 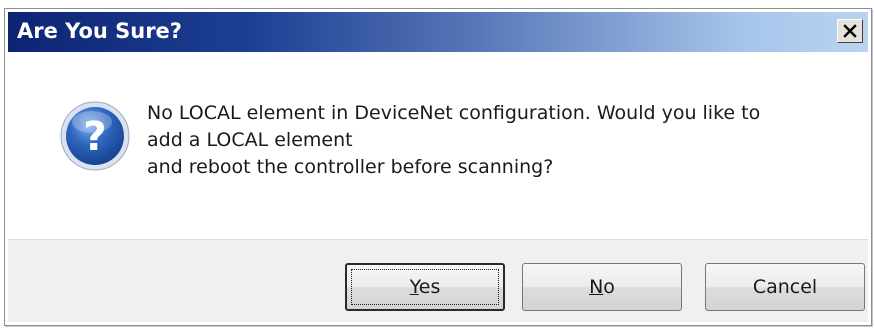 I want to click on cancel-button: Cancel, so click(x=785, y=287).